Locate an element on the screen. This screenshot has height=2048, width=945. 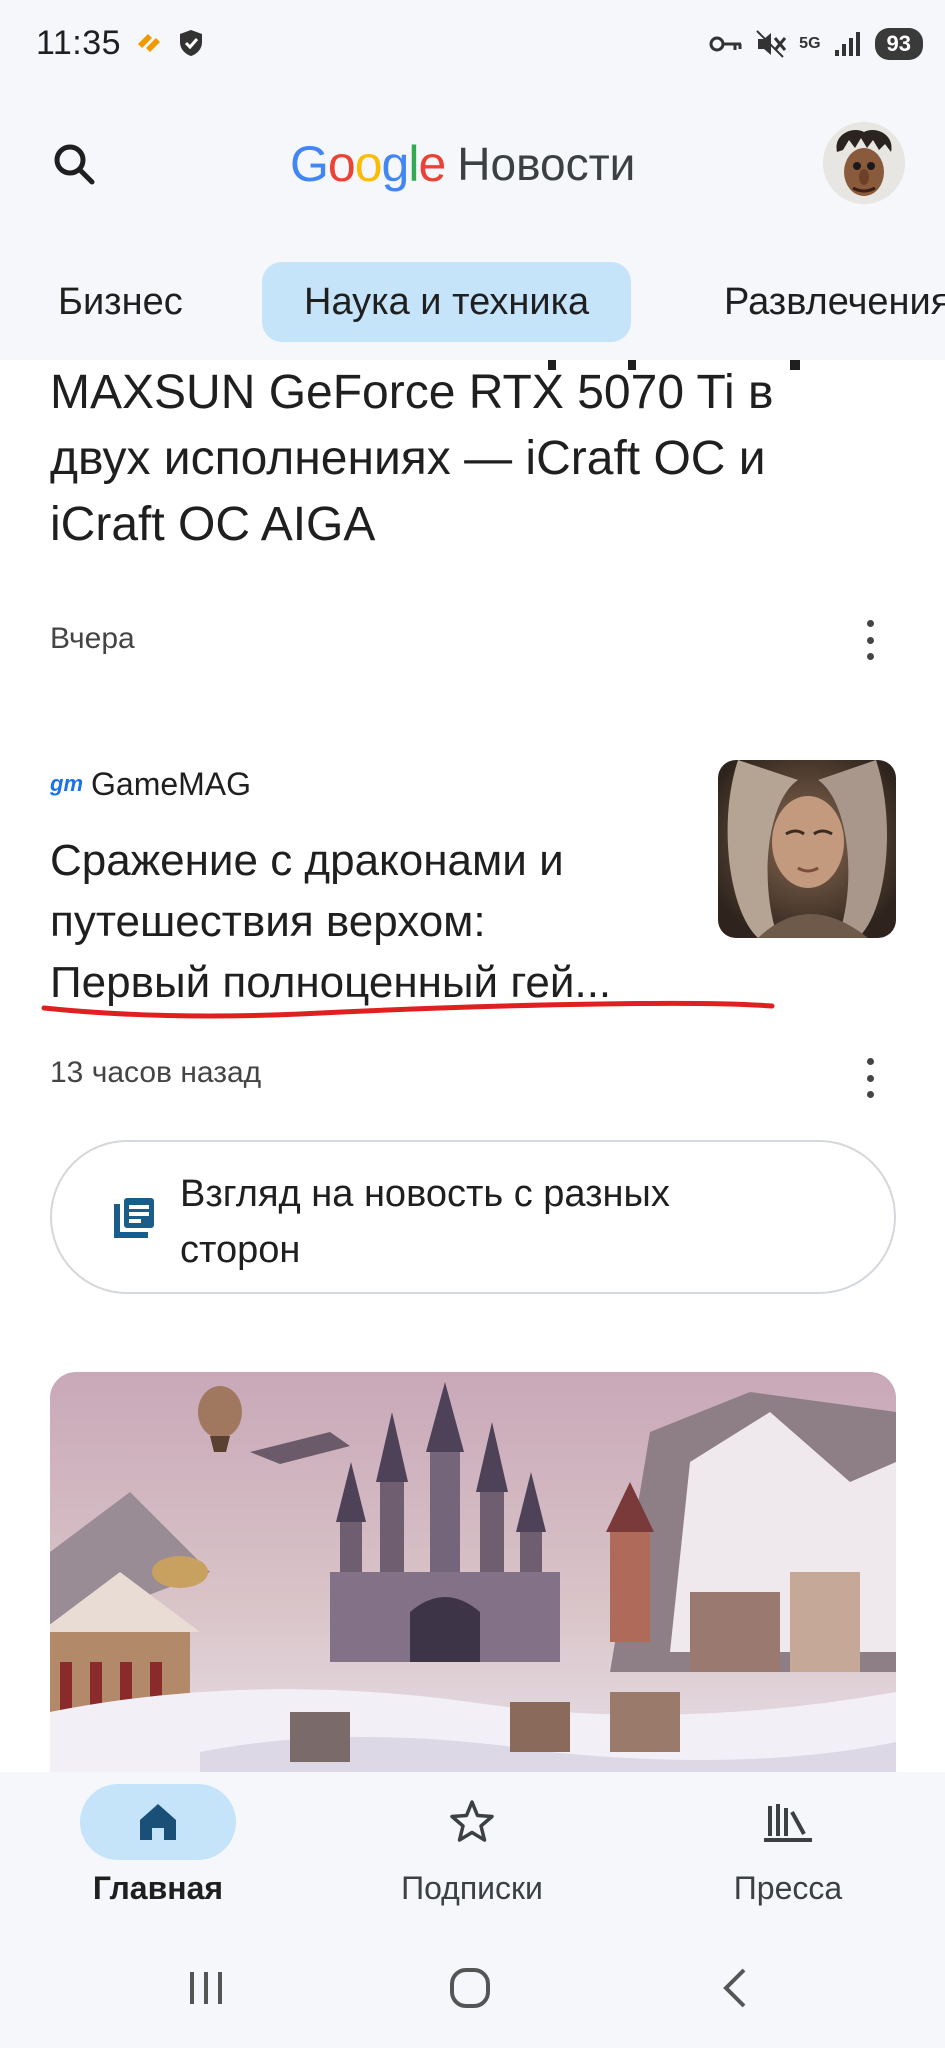
category-tabs: Бизнес Наука и техника Развлечения is located at coordinates (472, 310).